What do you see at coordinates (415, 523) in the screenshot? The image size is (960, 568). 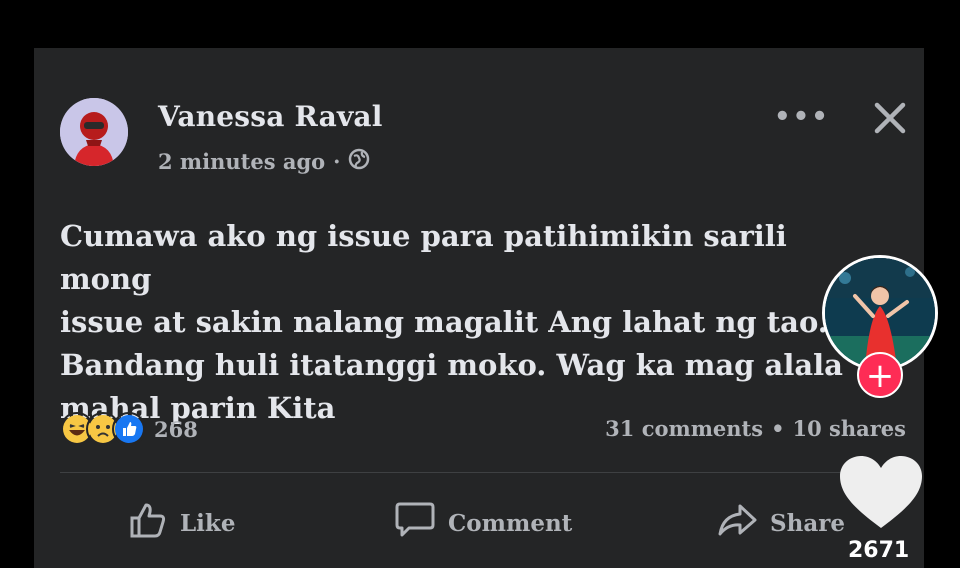 I see `comment-bubble-icon` at bounding box center [415, 523].